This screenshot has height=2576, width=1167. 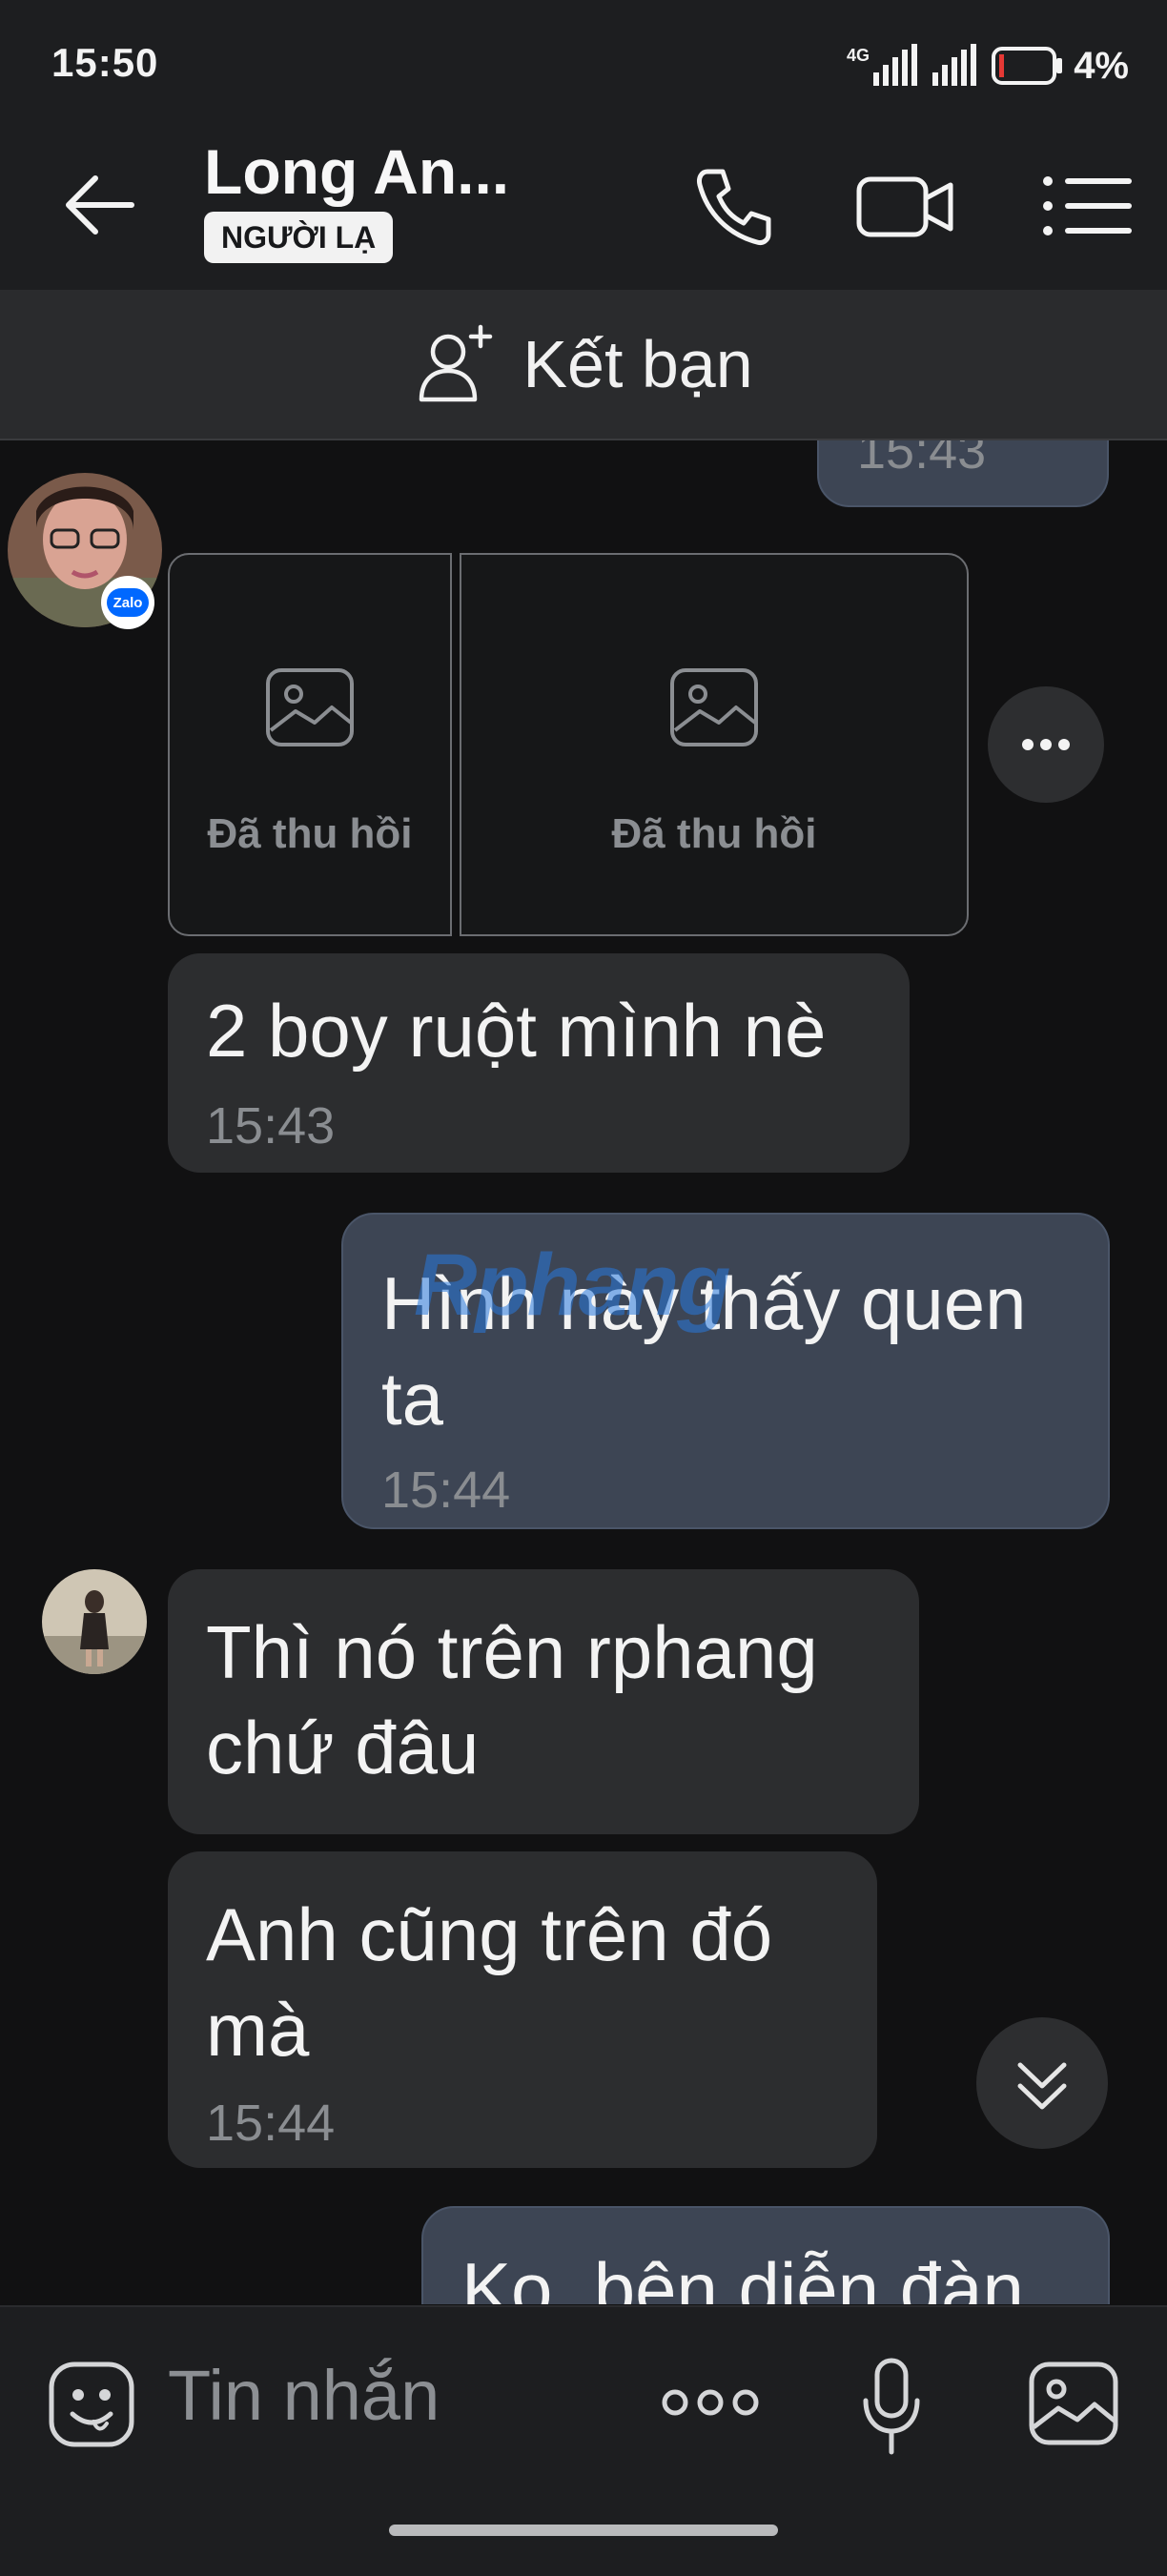 What do you see at coordinates (304, 2395) in the screenshot?
I see `message-input: Tin nhắn` at bounding box center [304, 2395].